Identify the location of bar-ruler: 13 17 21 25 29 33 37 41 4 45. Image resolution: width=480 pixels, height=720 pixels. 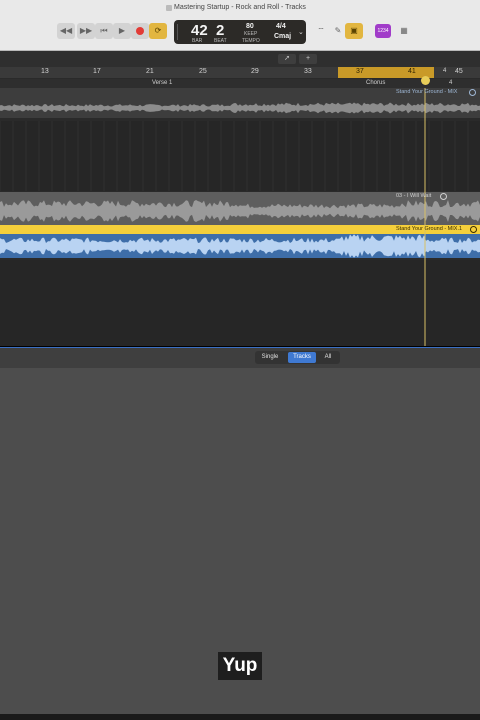
(240, 73).